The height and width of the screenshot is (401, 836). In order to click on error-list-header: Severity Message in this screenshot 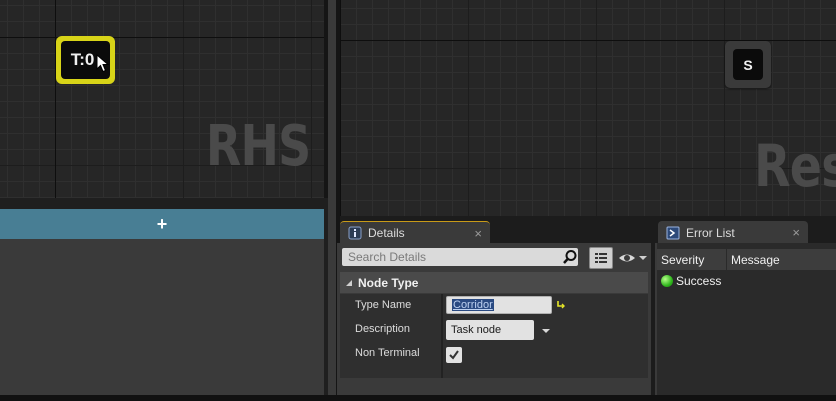, I will do `click(746, 259)`.